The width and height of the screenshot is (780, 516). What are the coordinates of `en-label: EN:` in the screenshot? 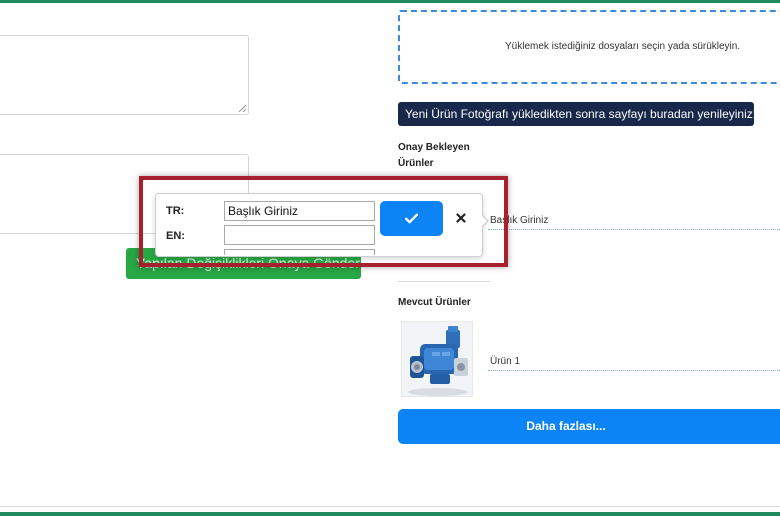 It's located at (175, 236).